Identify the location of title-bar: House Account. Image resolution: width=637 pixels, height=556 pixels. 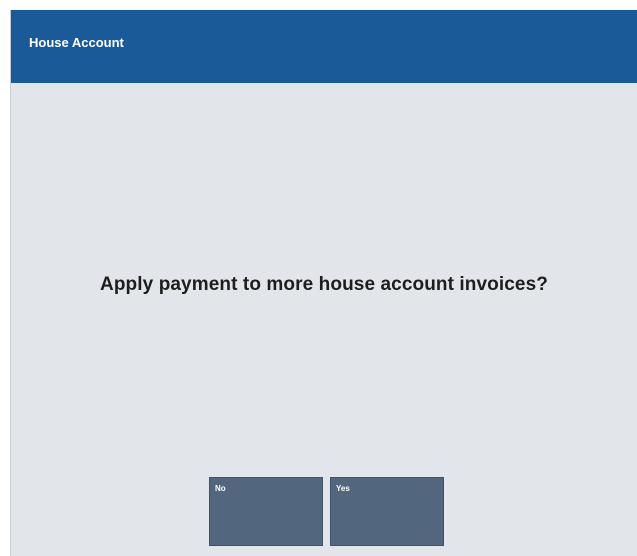
(324, 46).